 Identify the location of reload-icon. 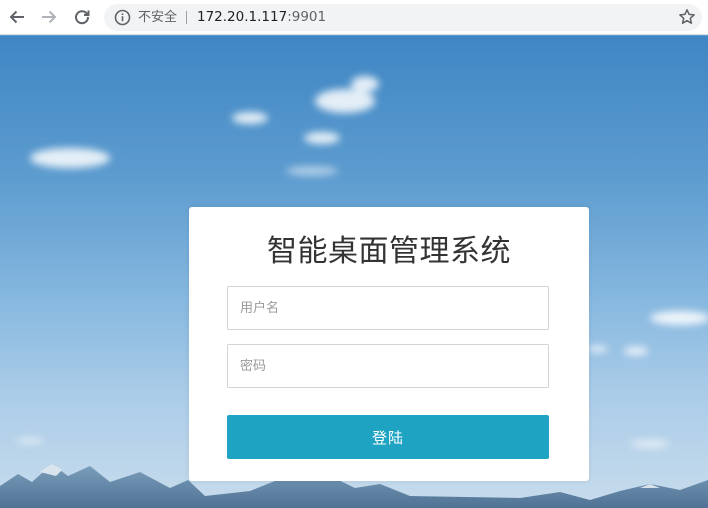
(82, 17).